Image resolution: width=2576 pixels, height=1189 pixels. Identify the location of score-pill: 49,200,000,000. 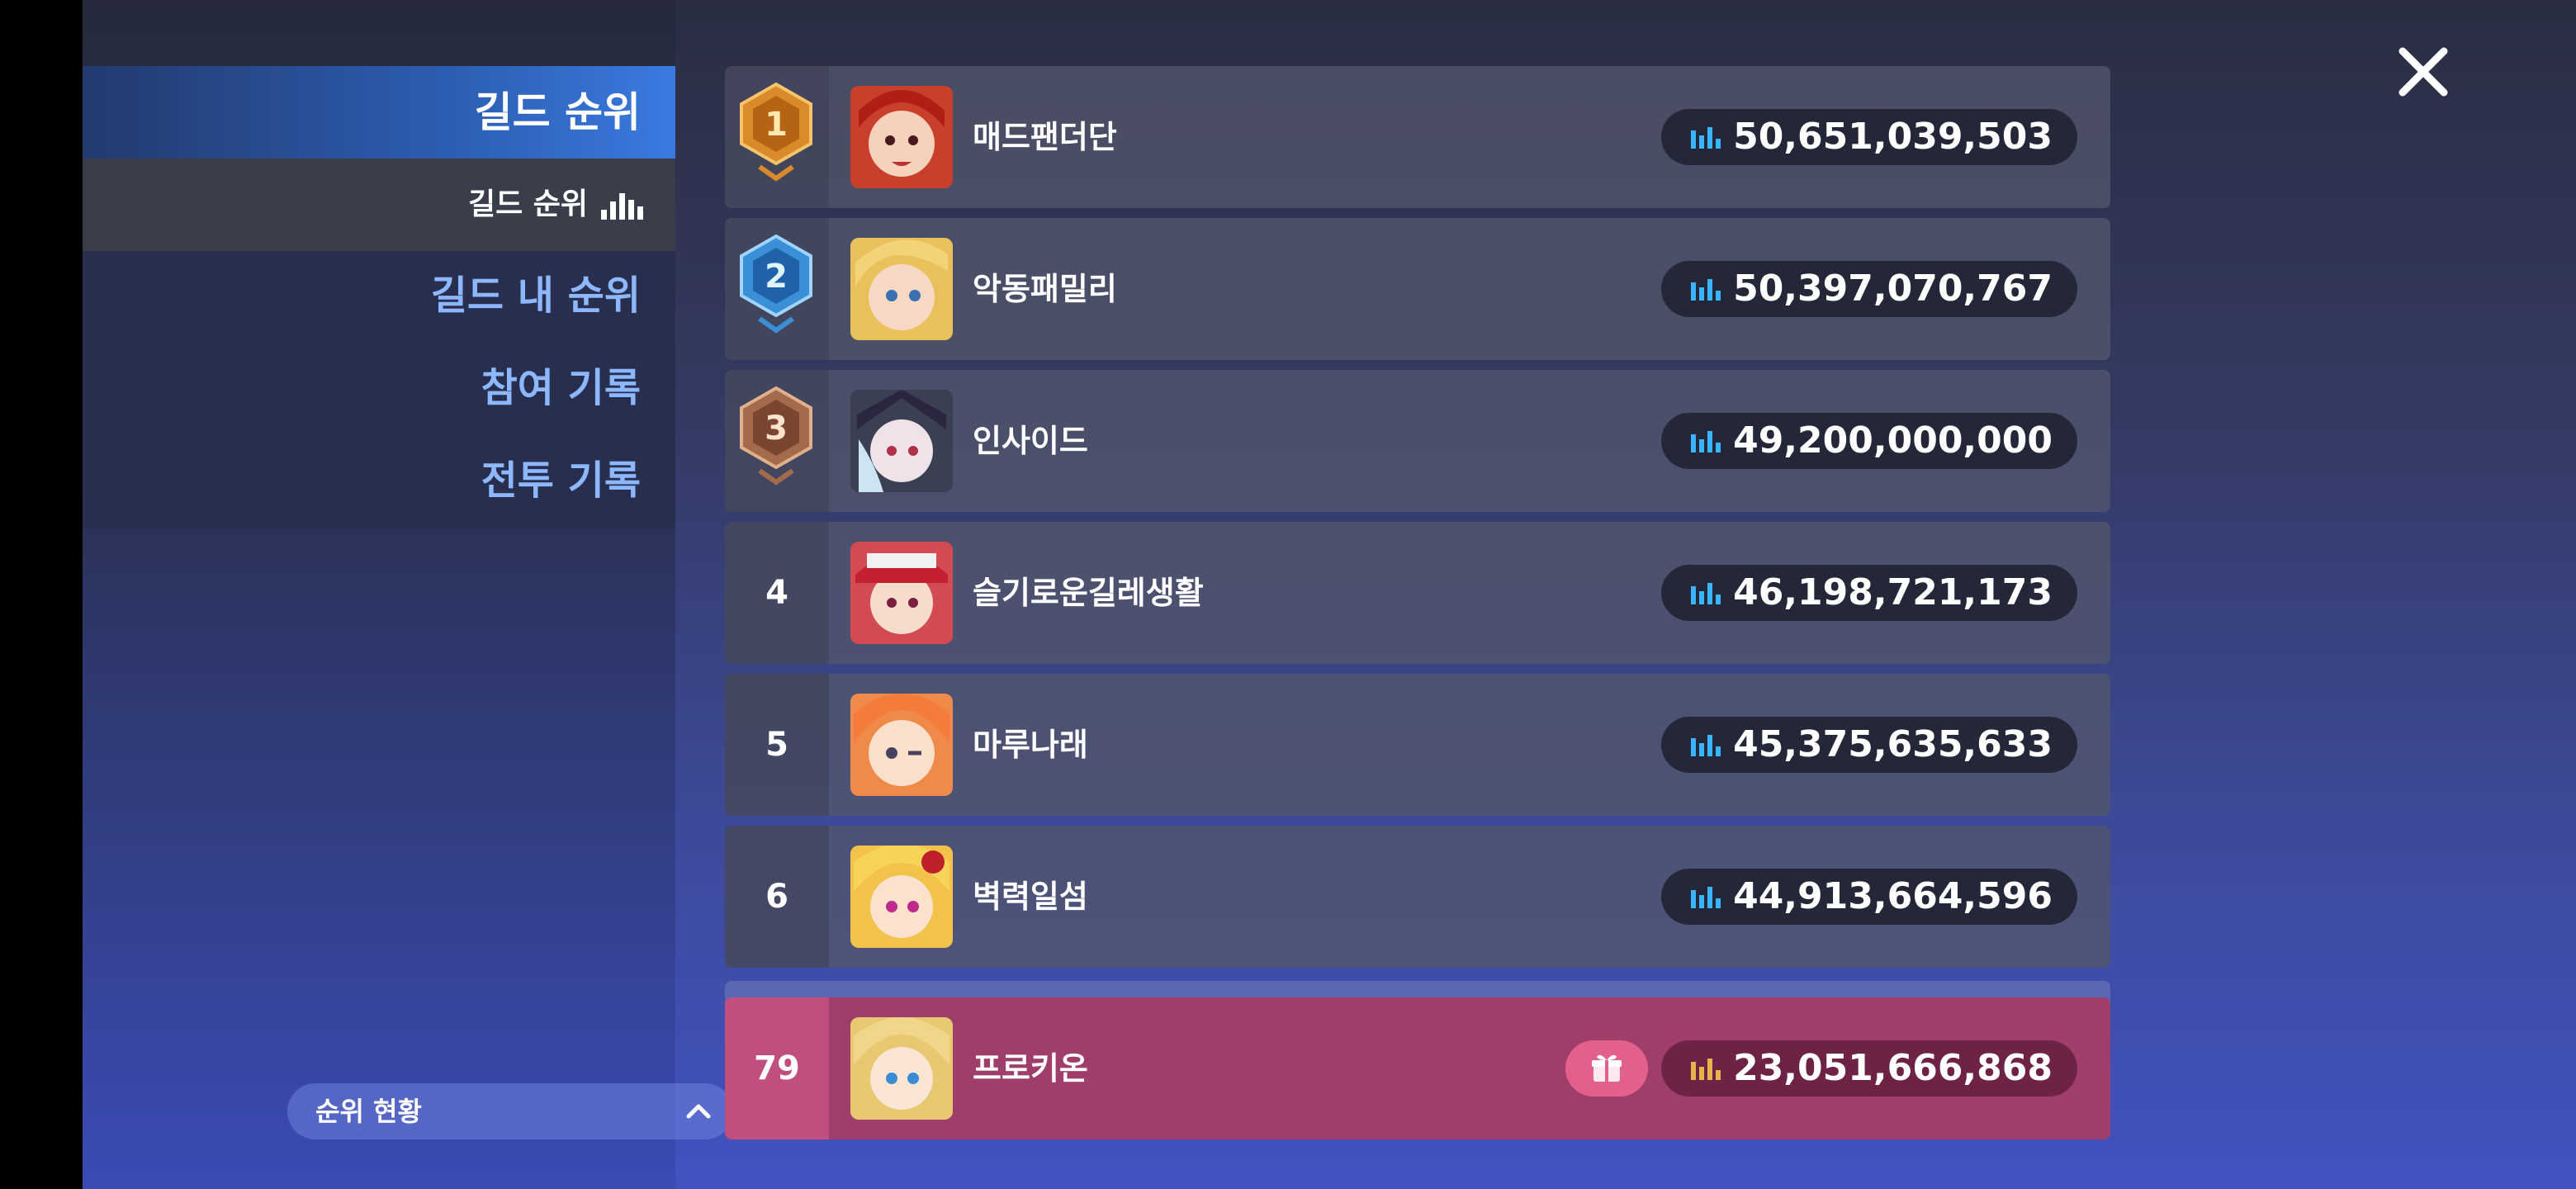
(1869, 441).